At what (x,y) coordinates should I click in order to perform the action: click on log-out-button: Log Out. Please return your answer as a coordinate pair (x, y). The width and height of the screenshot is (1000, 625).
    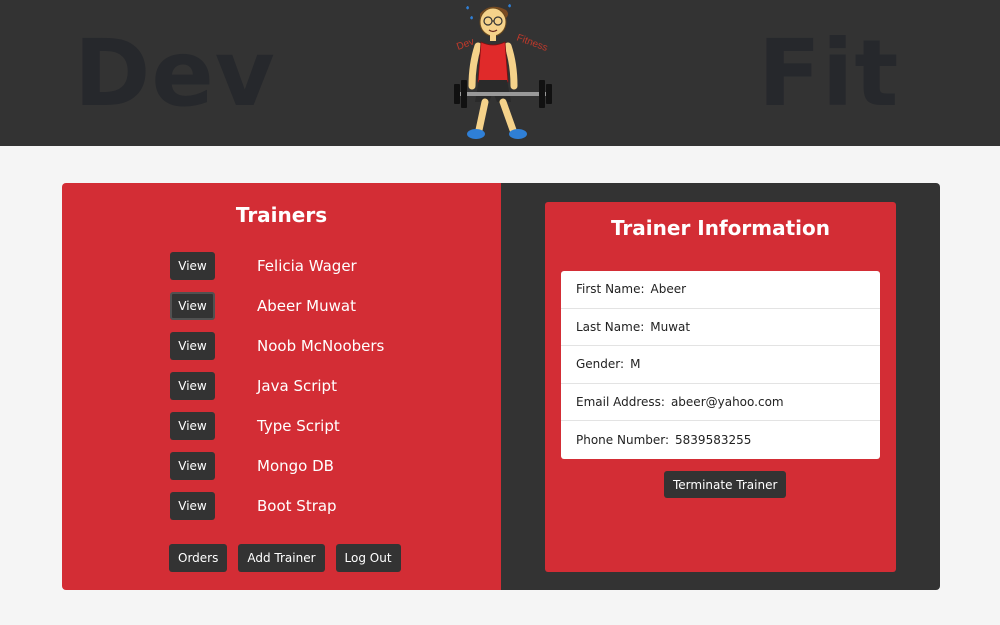
    Looking at the image, I should click on (368, 558).